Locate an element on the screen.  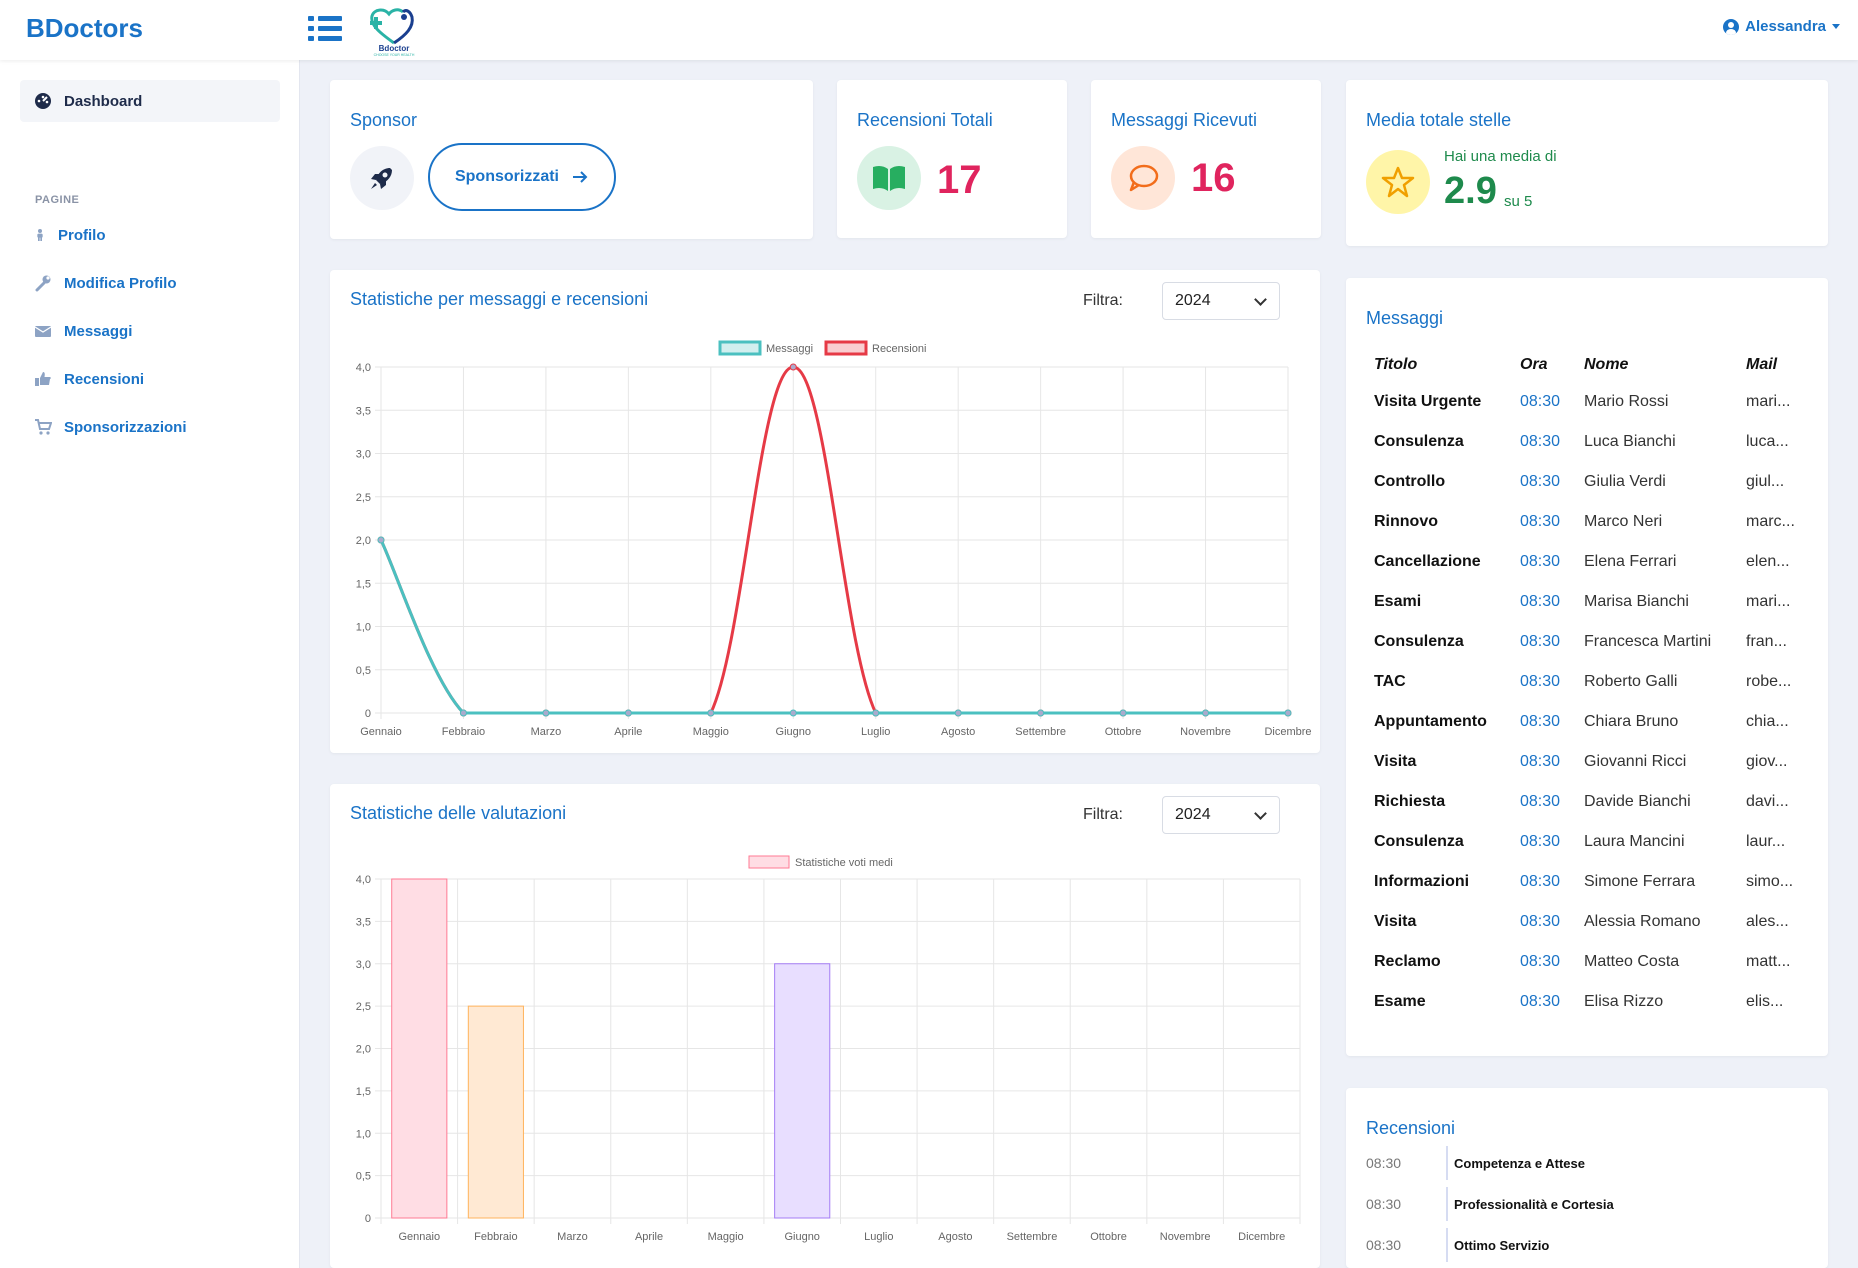
thumbs-up-icon is located at coordinates (43, 379).